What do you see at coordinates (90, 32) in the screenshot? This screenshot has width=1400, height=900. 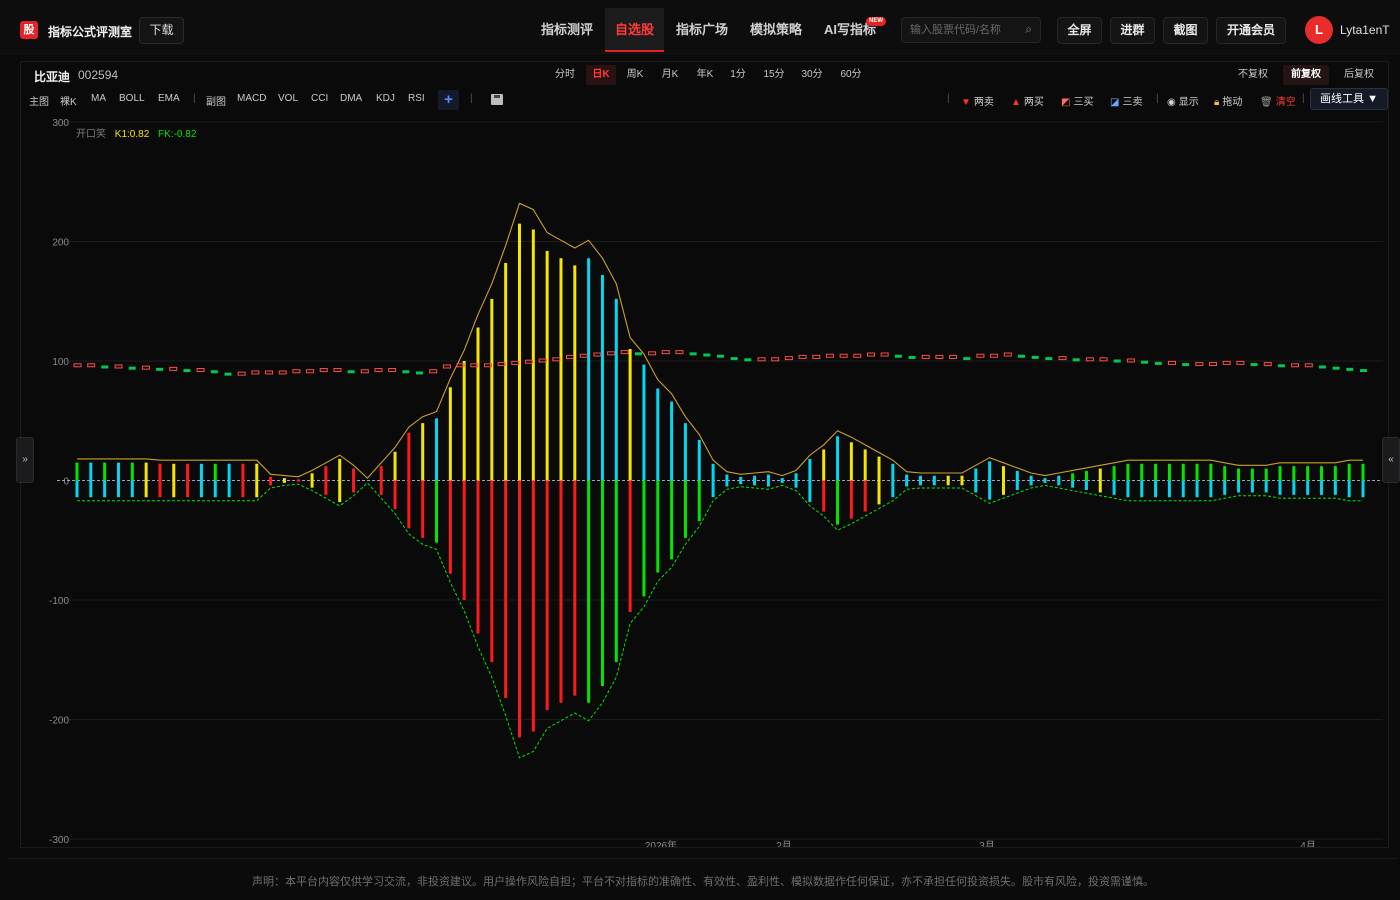 I see `app-title: 指标公式评测室` at bounding box center [90, 32].